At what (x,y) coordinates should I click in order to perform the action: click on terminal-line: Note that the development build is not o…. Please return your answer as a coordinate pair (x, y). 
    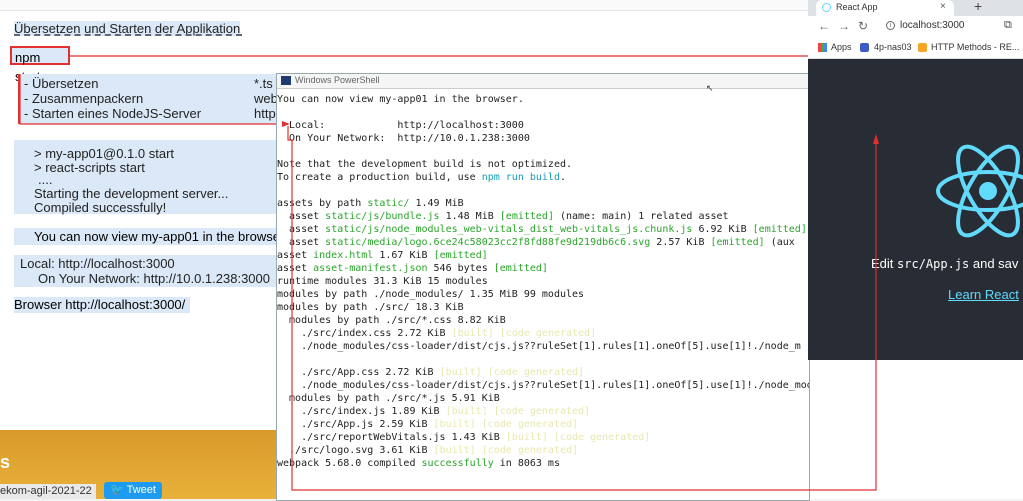
    Looking at the image, I should click on (425, 164).